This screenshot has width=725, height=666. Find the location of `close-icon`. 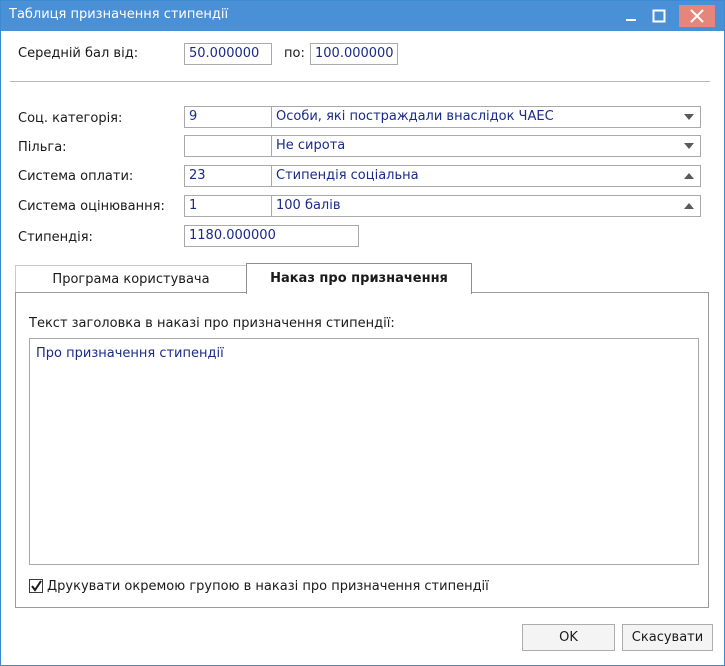

close-icon is located at coordinates (697, 16).